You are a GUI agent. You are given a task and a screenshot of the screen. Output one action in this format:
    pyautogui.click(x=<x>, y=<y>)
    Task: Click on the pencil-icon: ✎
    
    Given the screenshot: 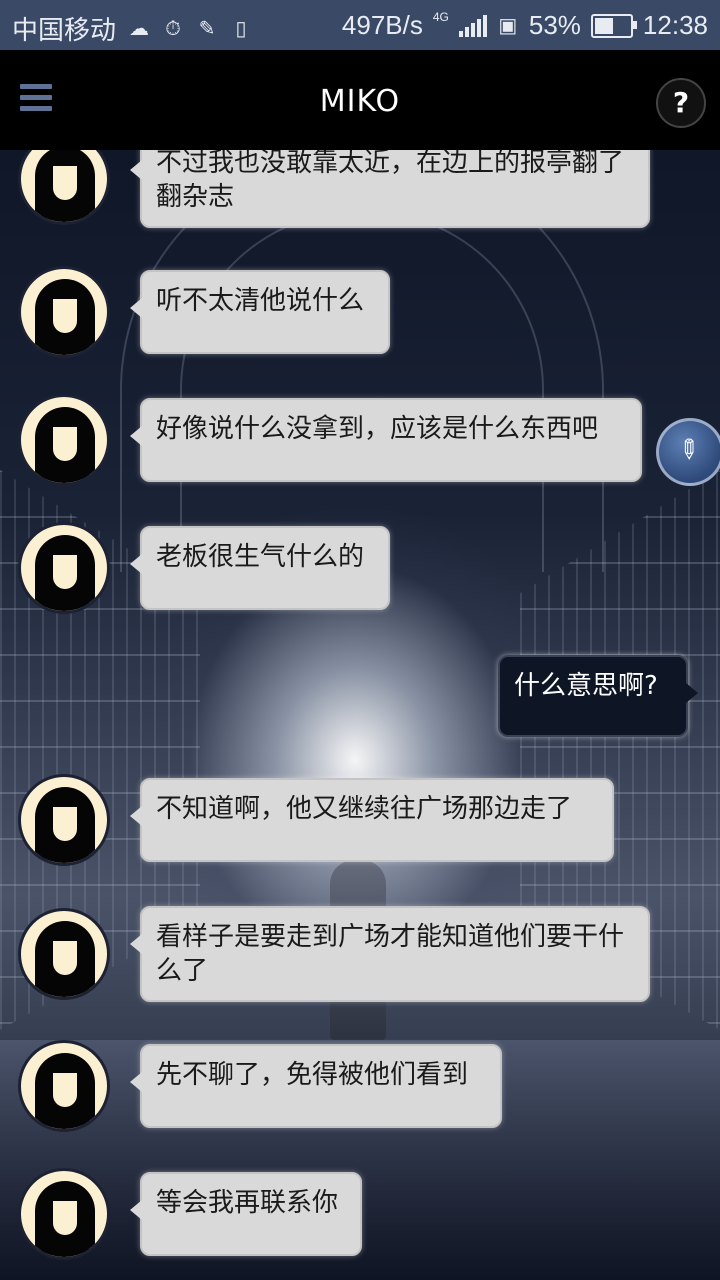 What is the action you would take?
    pyautogui.click(x=688, y=450)
    